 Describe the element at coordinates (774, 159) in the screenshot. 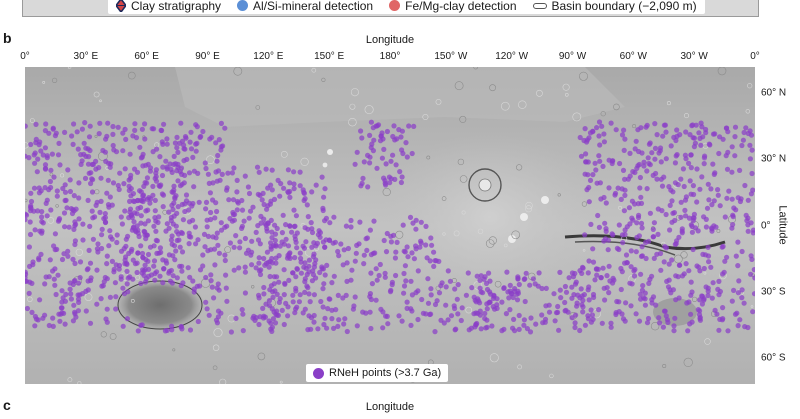

I see `lat-tick-label: 30° N` at that location.